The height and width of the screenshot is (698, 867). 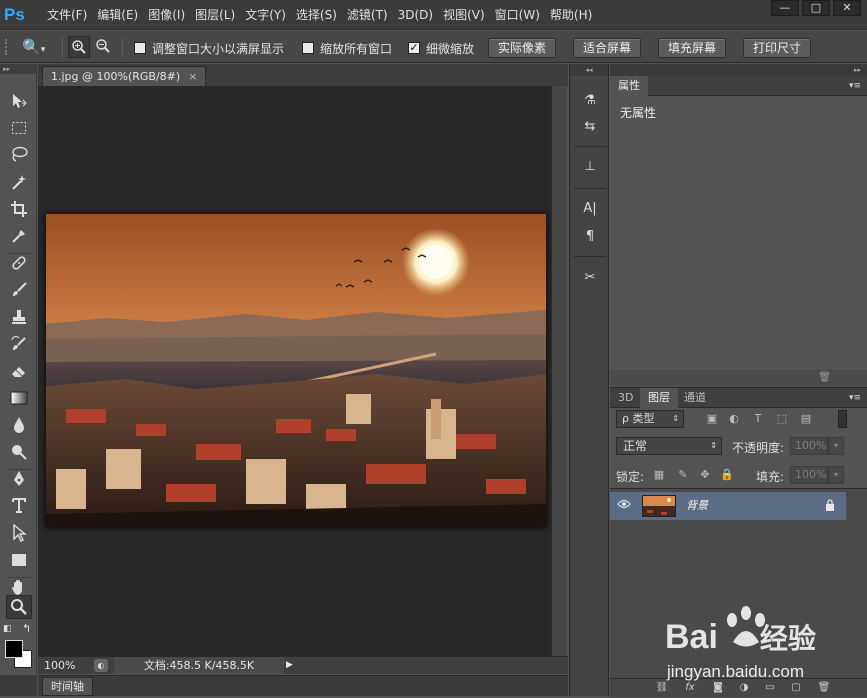 What do you see at coordinates (19, 347) in the screenshot?
I see `history-brush-tool-icon` at bounding box center [19, 347].